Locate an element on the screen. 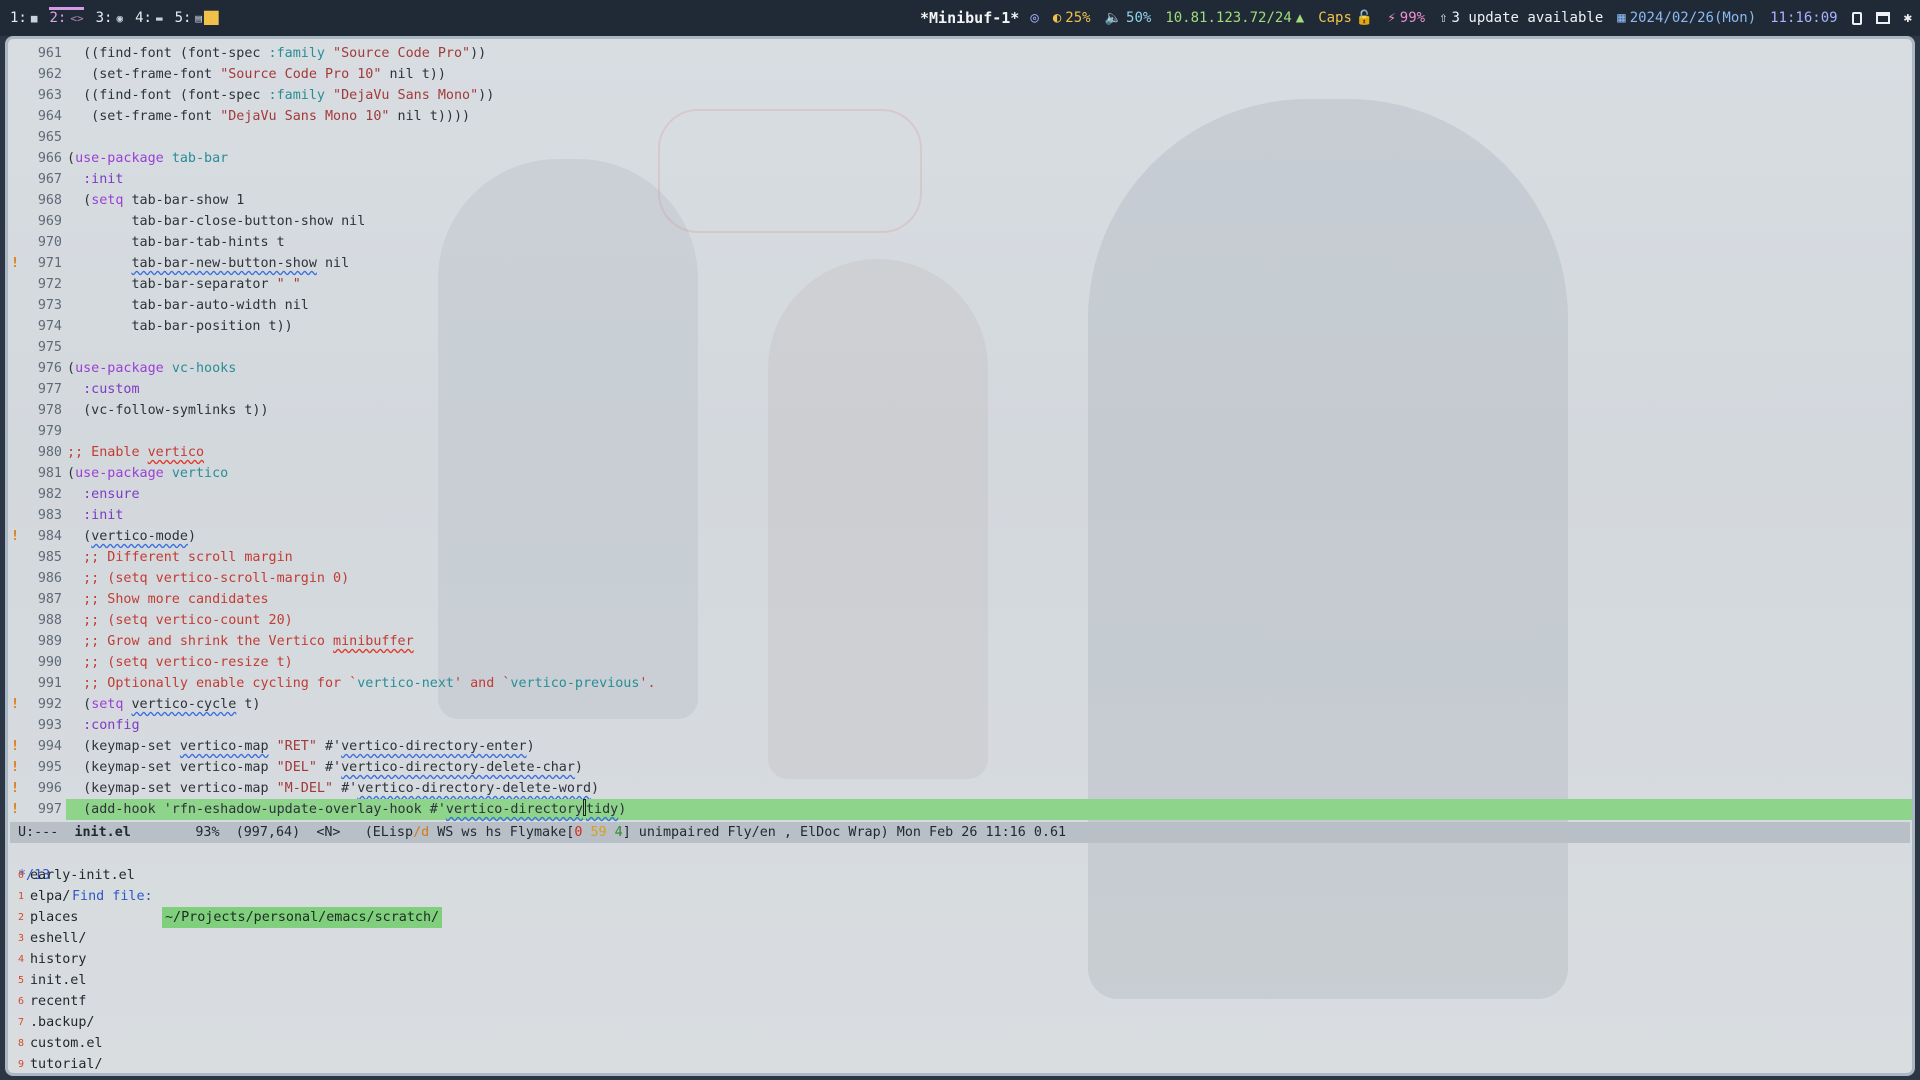 This screenshot has height=1080, width=1920. flymake-errors: 0 is located at coordinates (578, 832).